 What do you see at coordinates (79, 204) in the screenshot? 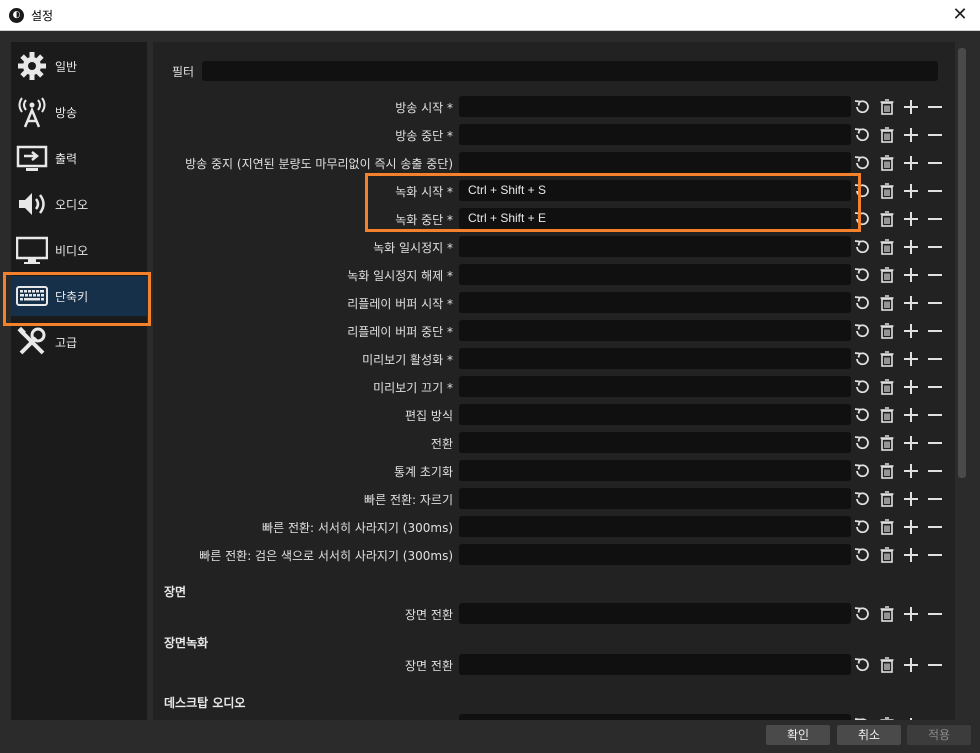
I see `sidebar-item-audio: 오디오` at bounding box center [79, 204].